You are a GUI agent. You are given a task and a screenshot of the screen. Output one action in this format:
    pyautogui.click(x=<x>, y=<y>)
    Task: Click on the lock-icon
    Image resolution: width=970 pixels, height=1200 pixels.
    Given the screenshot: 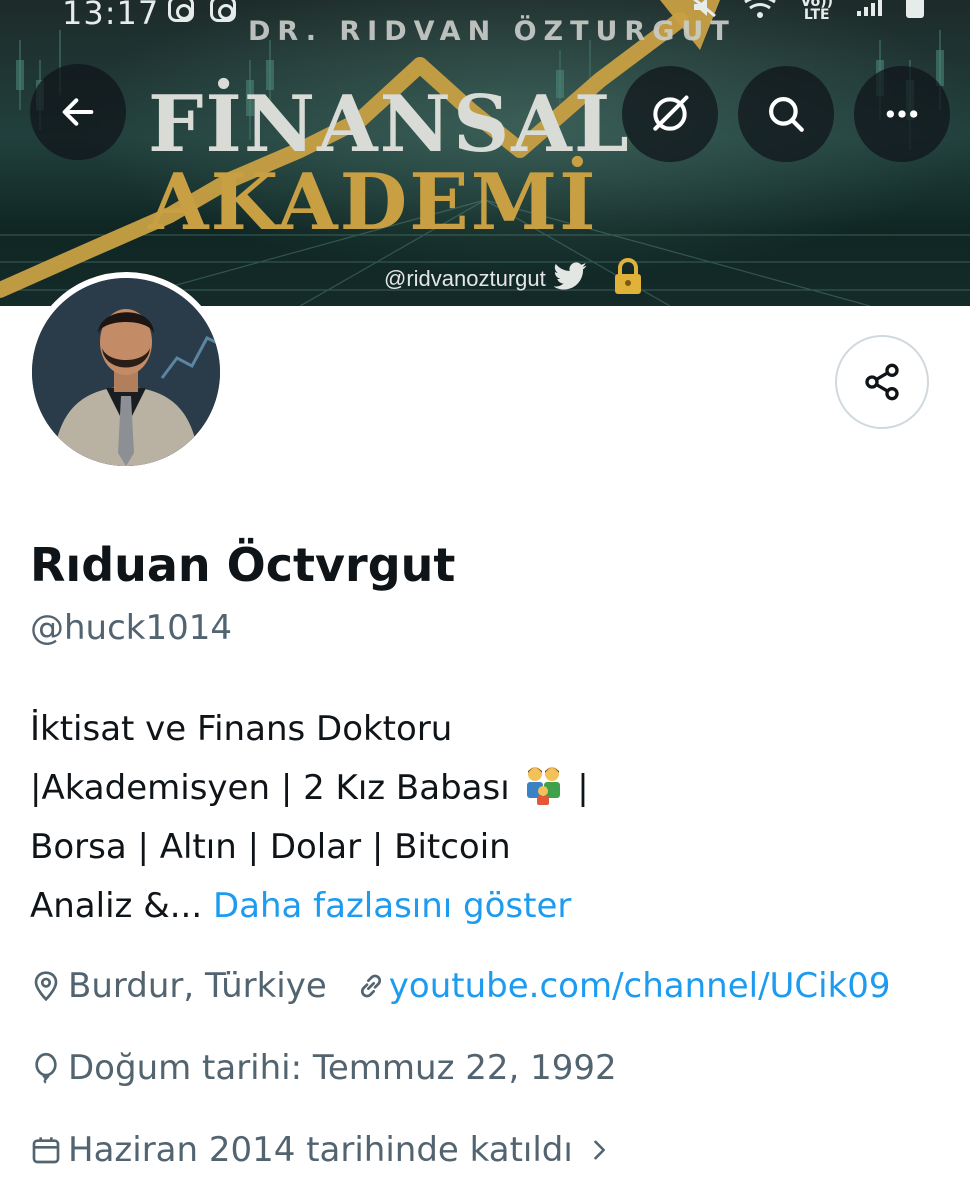 What is the action you would take?
    pyautogui.click(x=628, y=276)
    